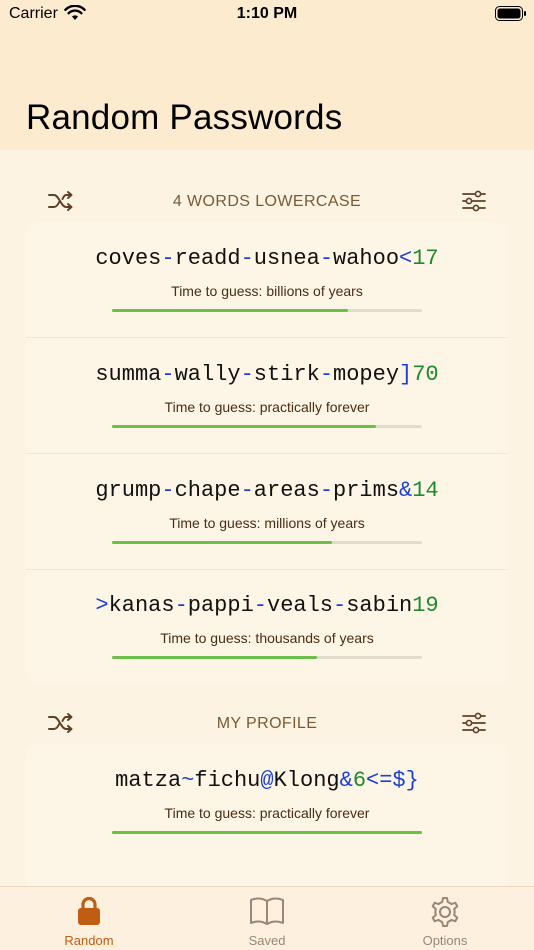 The width and height of the screenshot is (534, 950). I want to click on strength-label: Time to guess: billions of years, so click(267, 291).